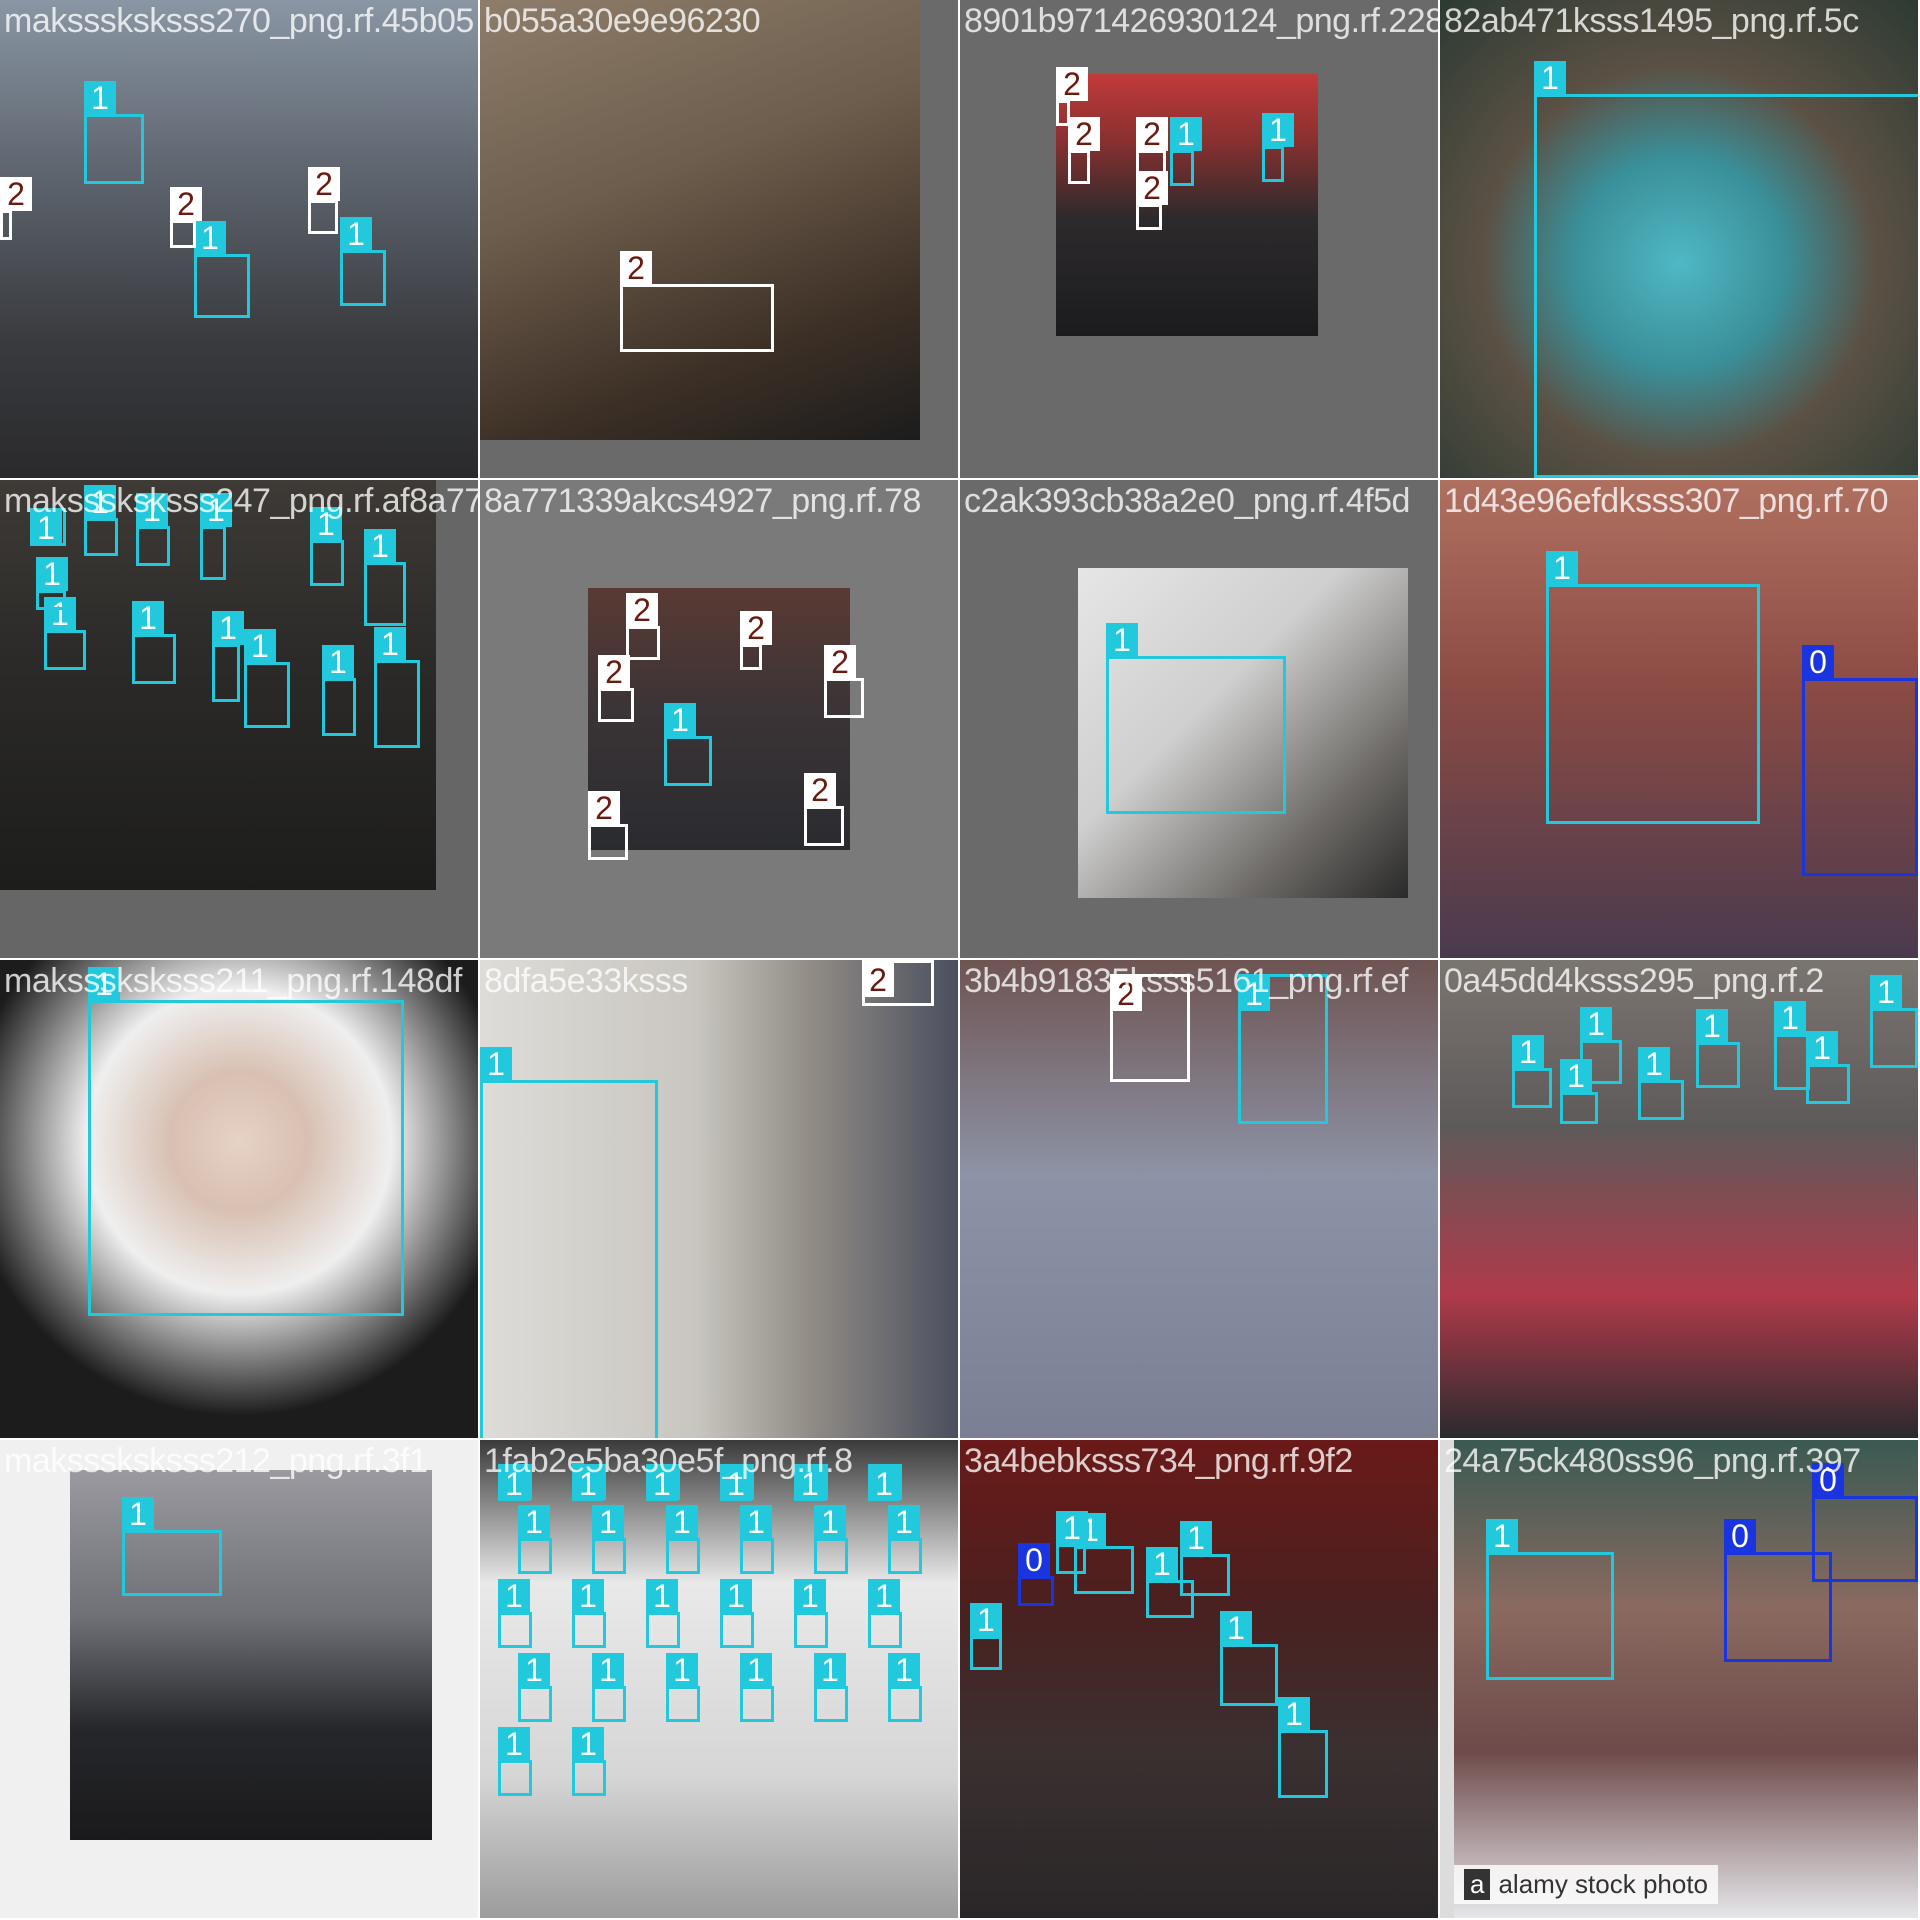  I want to click on detection-box-class-0: 0, so click(1036, 1574).